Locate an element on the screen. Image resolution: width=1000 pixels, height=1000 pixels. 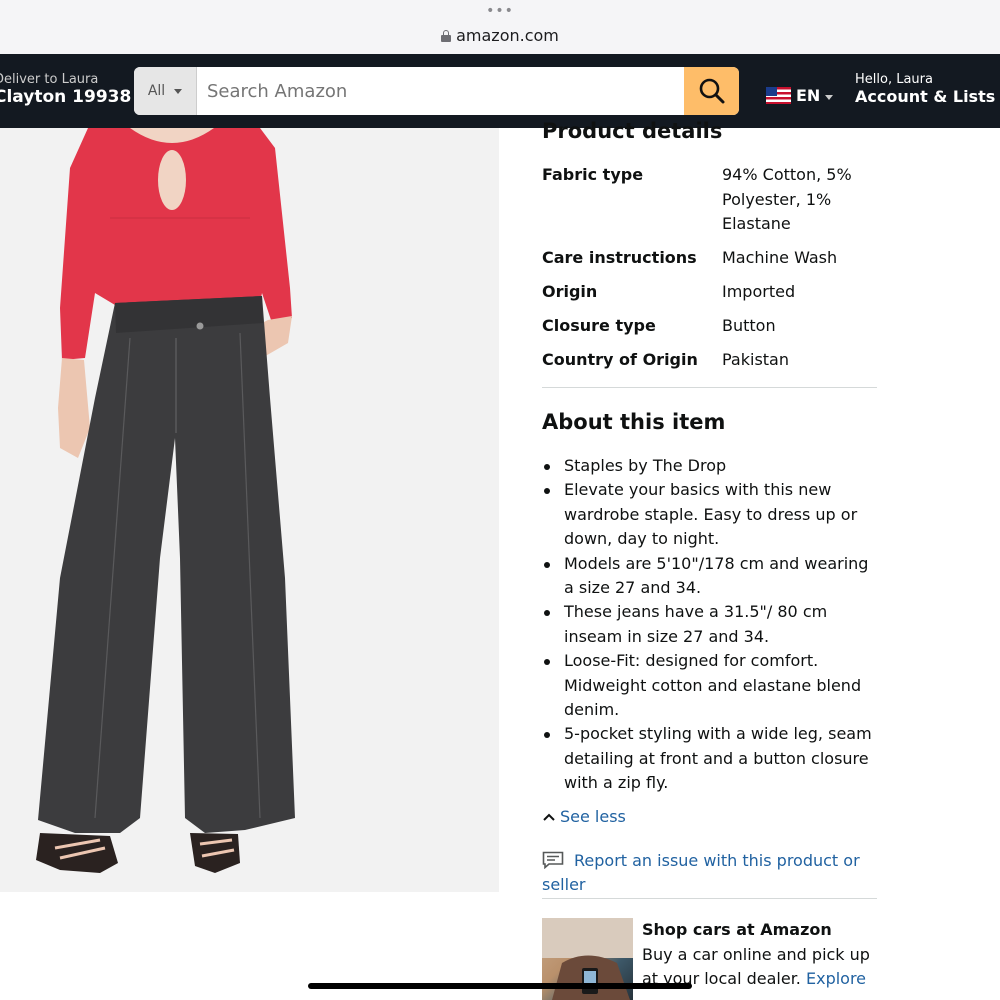
search-bar: All is located at coordinates (436, 91).